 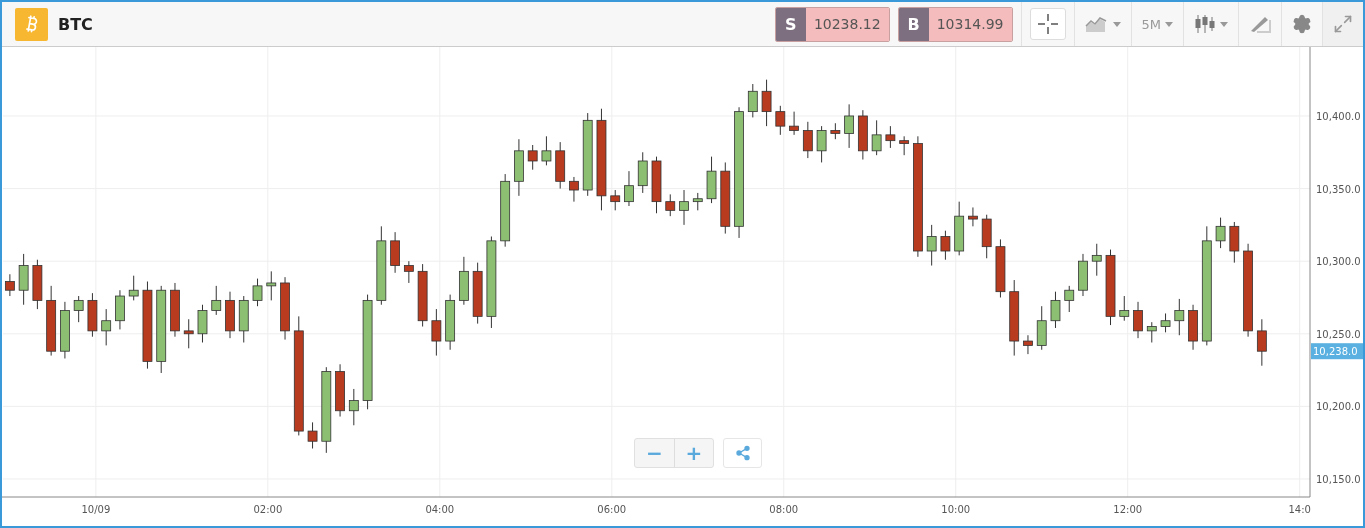 What do you see at coordinates (956, 509) in the screenshot?
I see `axis-label: 10:00` at bounding box center [956, 509].